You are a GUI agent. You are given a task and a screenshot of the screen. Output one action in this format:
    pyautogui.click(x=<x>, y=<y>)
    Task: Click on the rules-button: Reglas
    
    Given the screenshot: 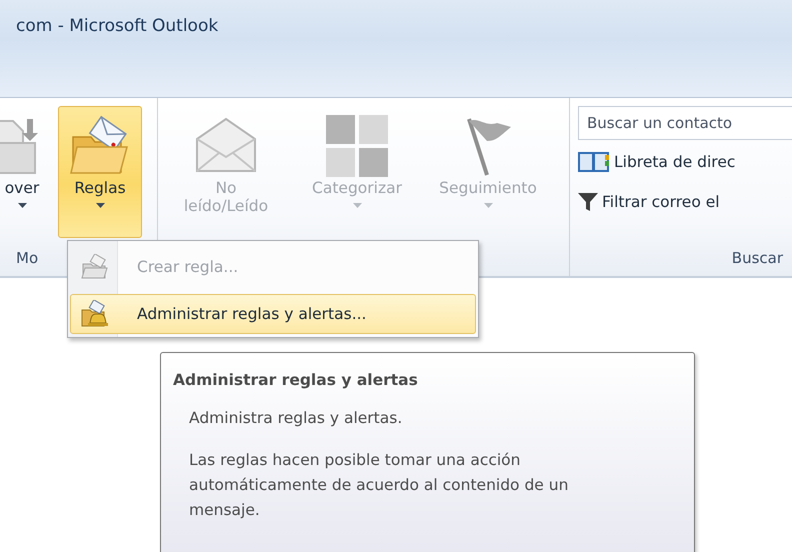 What is the action you would take?
    pyautogui.click(x=100, y=172)
    